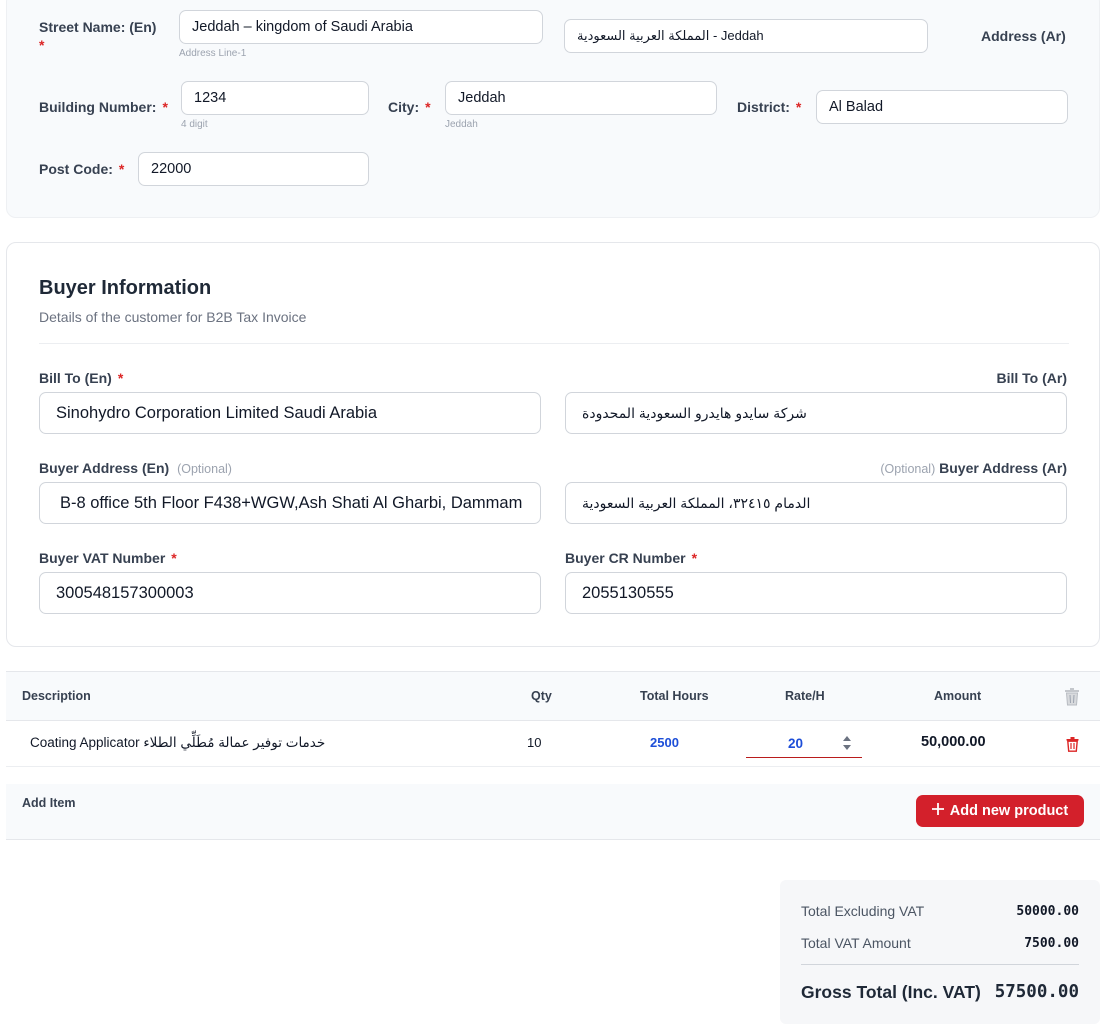 This screenshot has width=1114, height=1024. Describe the element at coordinates (98, 27) in the screenshot. I see `street-name-label-text: Street Name: (En)` at that location.